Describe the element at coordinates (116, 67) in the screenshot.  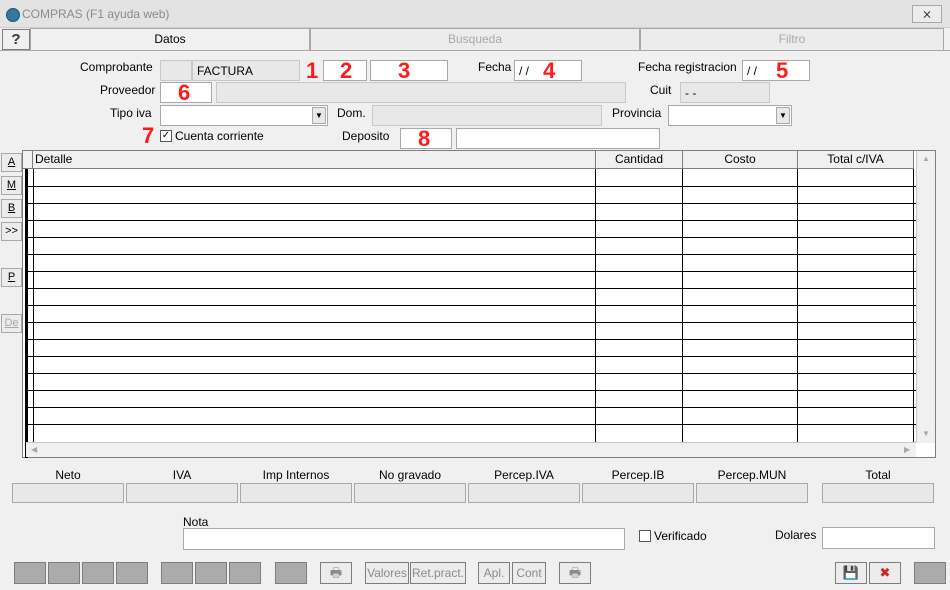
I see `comprobante-label: Comprobante` at that location.